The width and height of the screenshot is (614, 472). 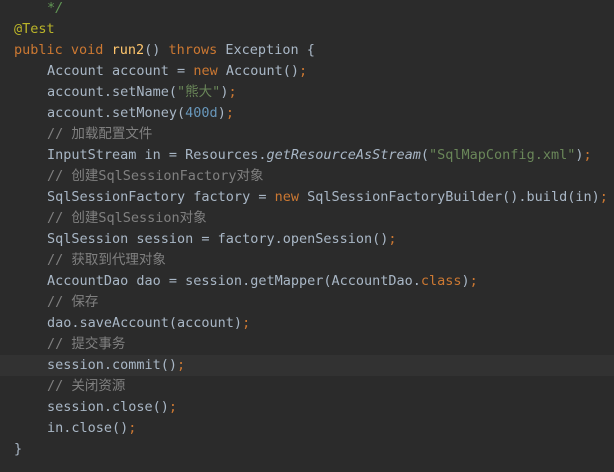 What do you see at coordinates (307, 92) in the screenshot?
I see `code-line-set-name: account.setName("熊大");` at bounding box center [307, 92].